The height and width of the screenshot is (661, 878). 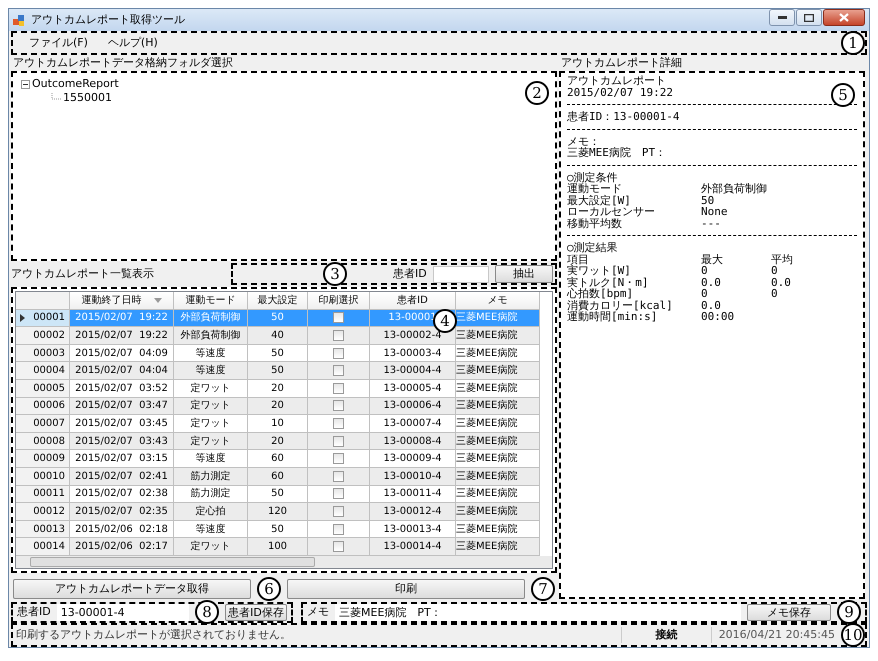 What do you see at coordinates (158, 300) in the screenshot?
I see `sort-icon` at bounding box center [158, 300].